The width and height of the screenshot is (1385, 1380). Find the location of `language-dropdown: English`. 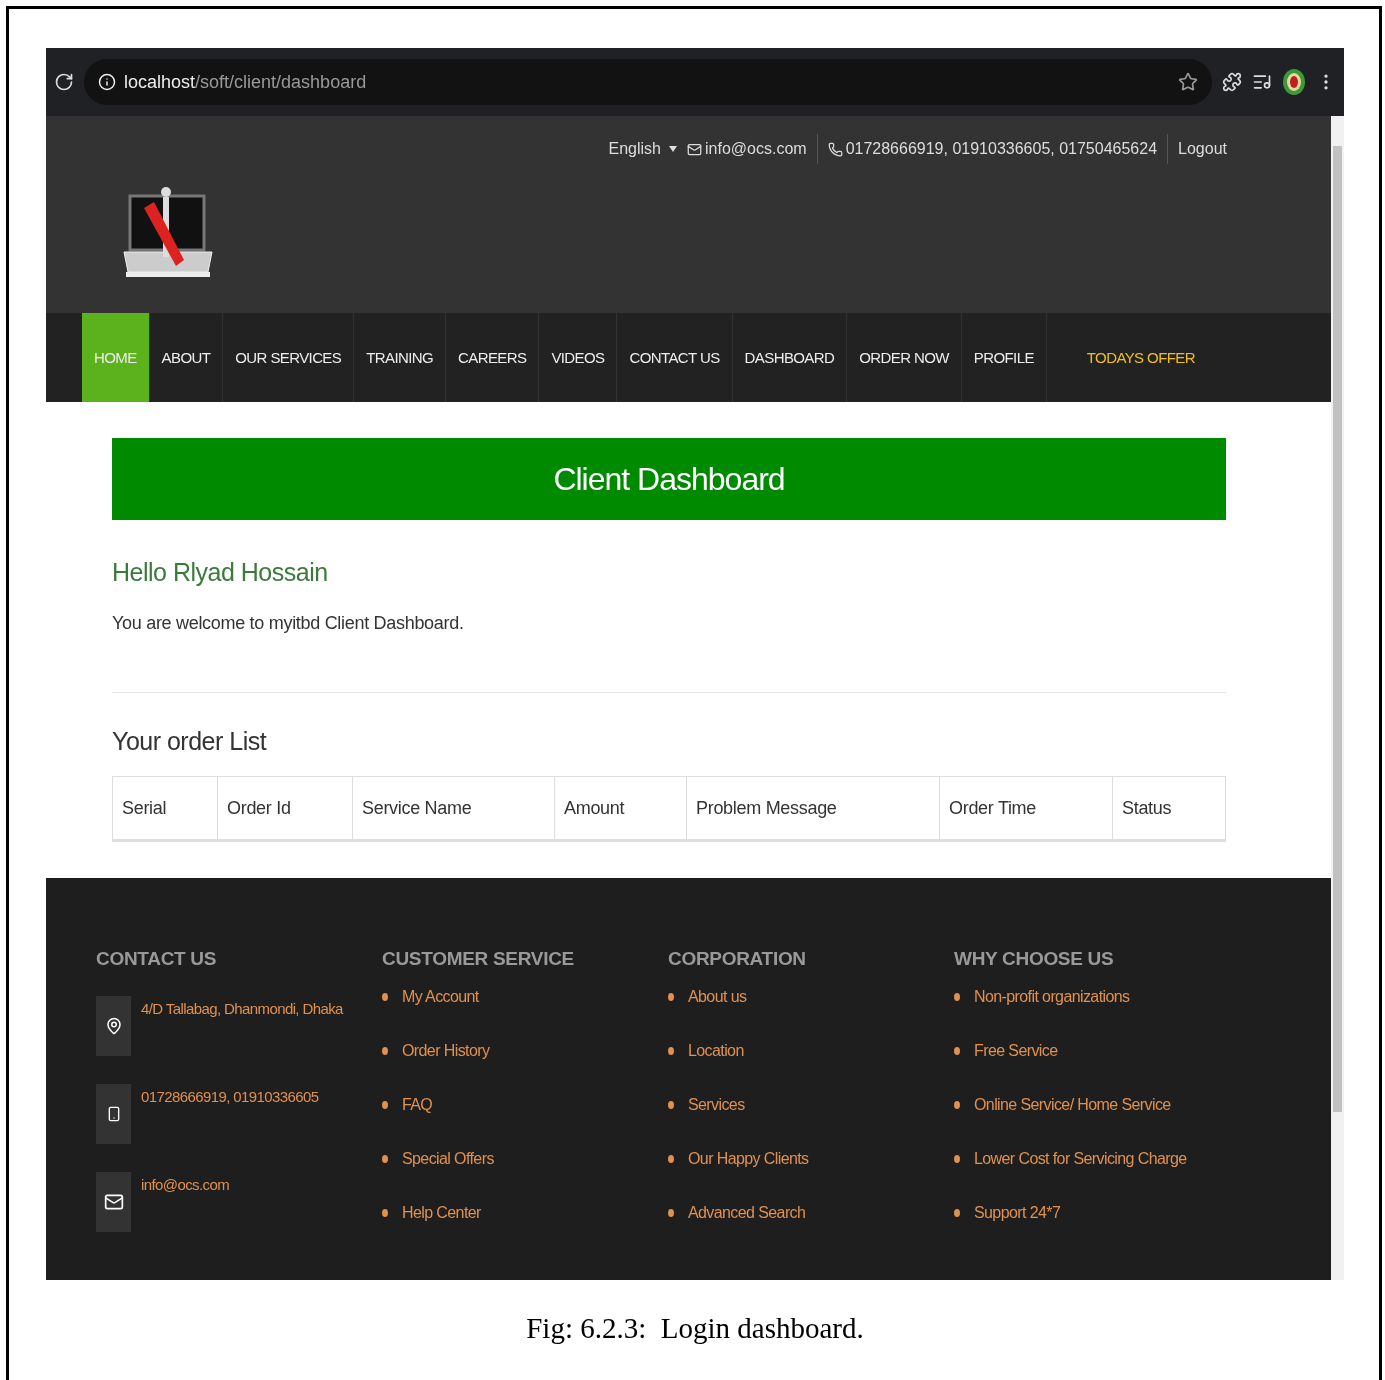

language-dropdown: English is located at coordinates (642, 149).